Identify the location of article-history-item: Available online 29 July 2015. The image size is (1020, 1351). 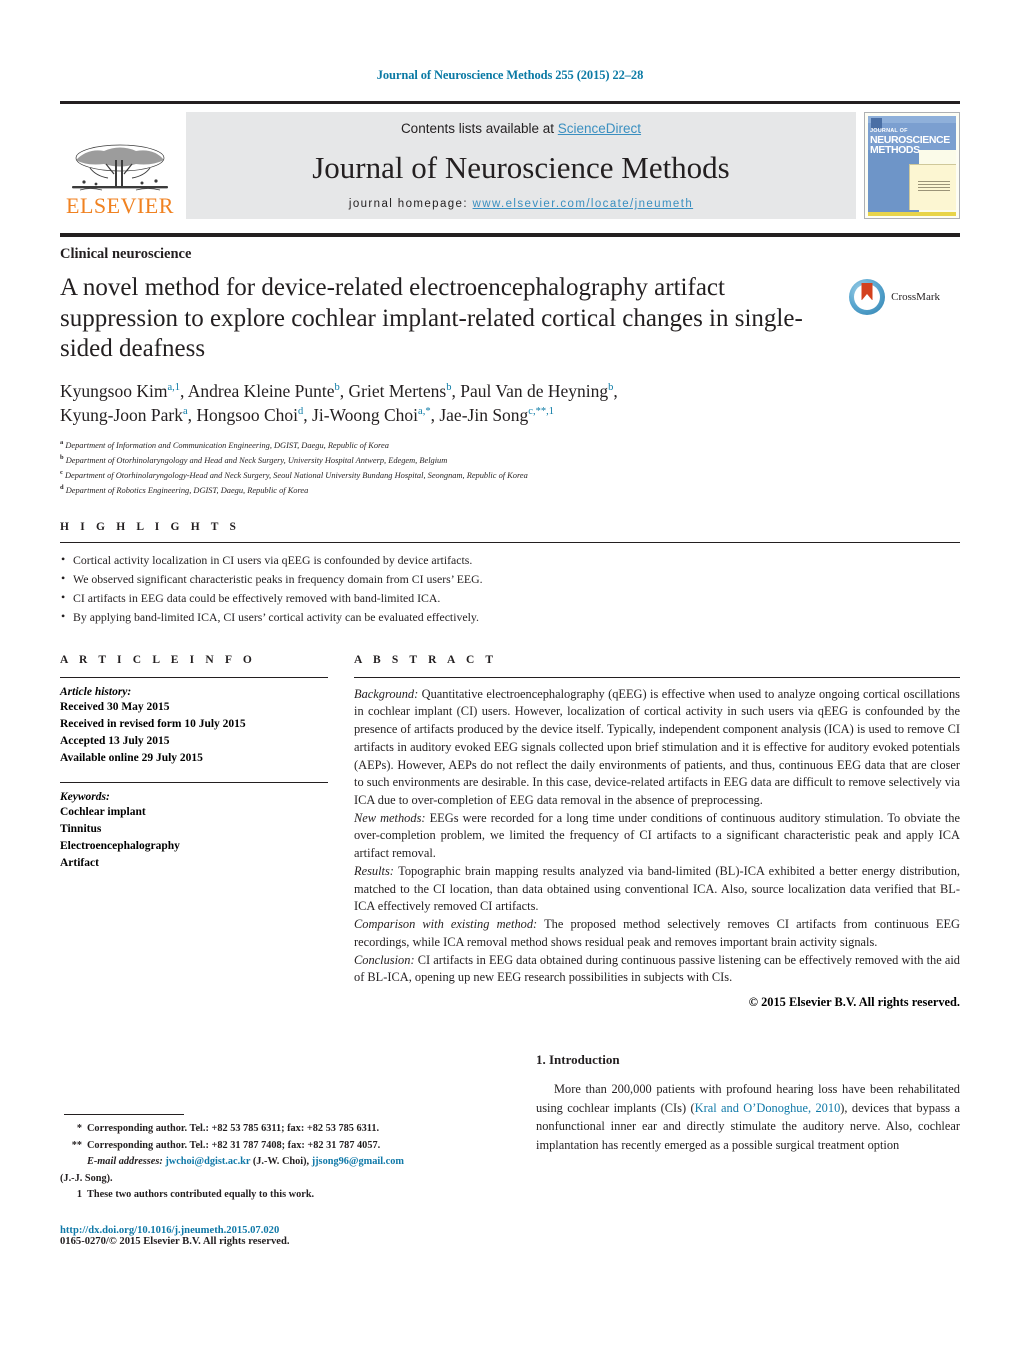
(131, 758).